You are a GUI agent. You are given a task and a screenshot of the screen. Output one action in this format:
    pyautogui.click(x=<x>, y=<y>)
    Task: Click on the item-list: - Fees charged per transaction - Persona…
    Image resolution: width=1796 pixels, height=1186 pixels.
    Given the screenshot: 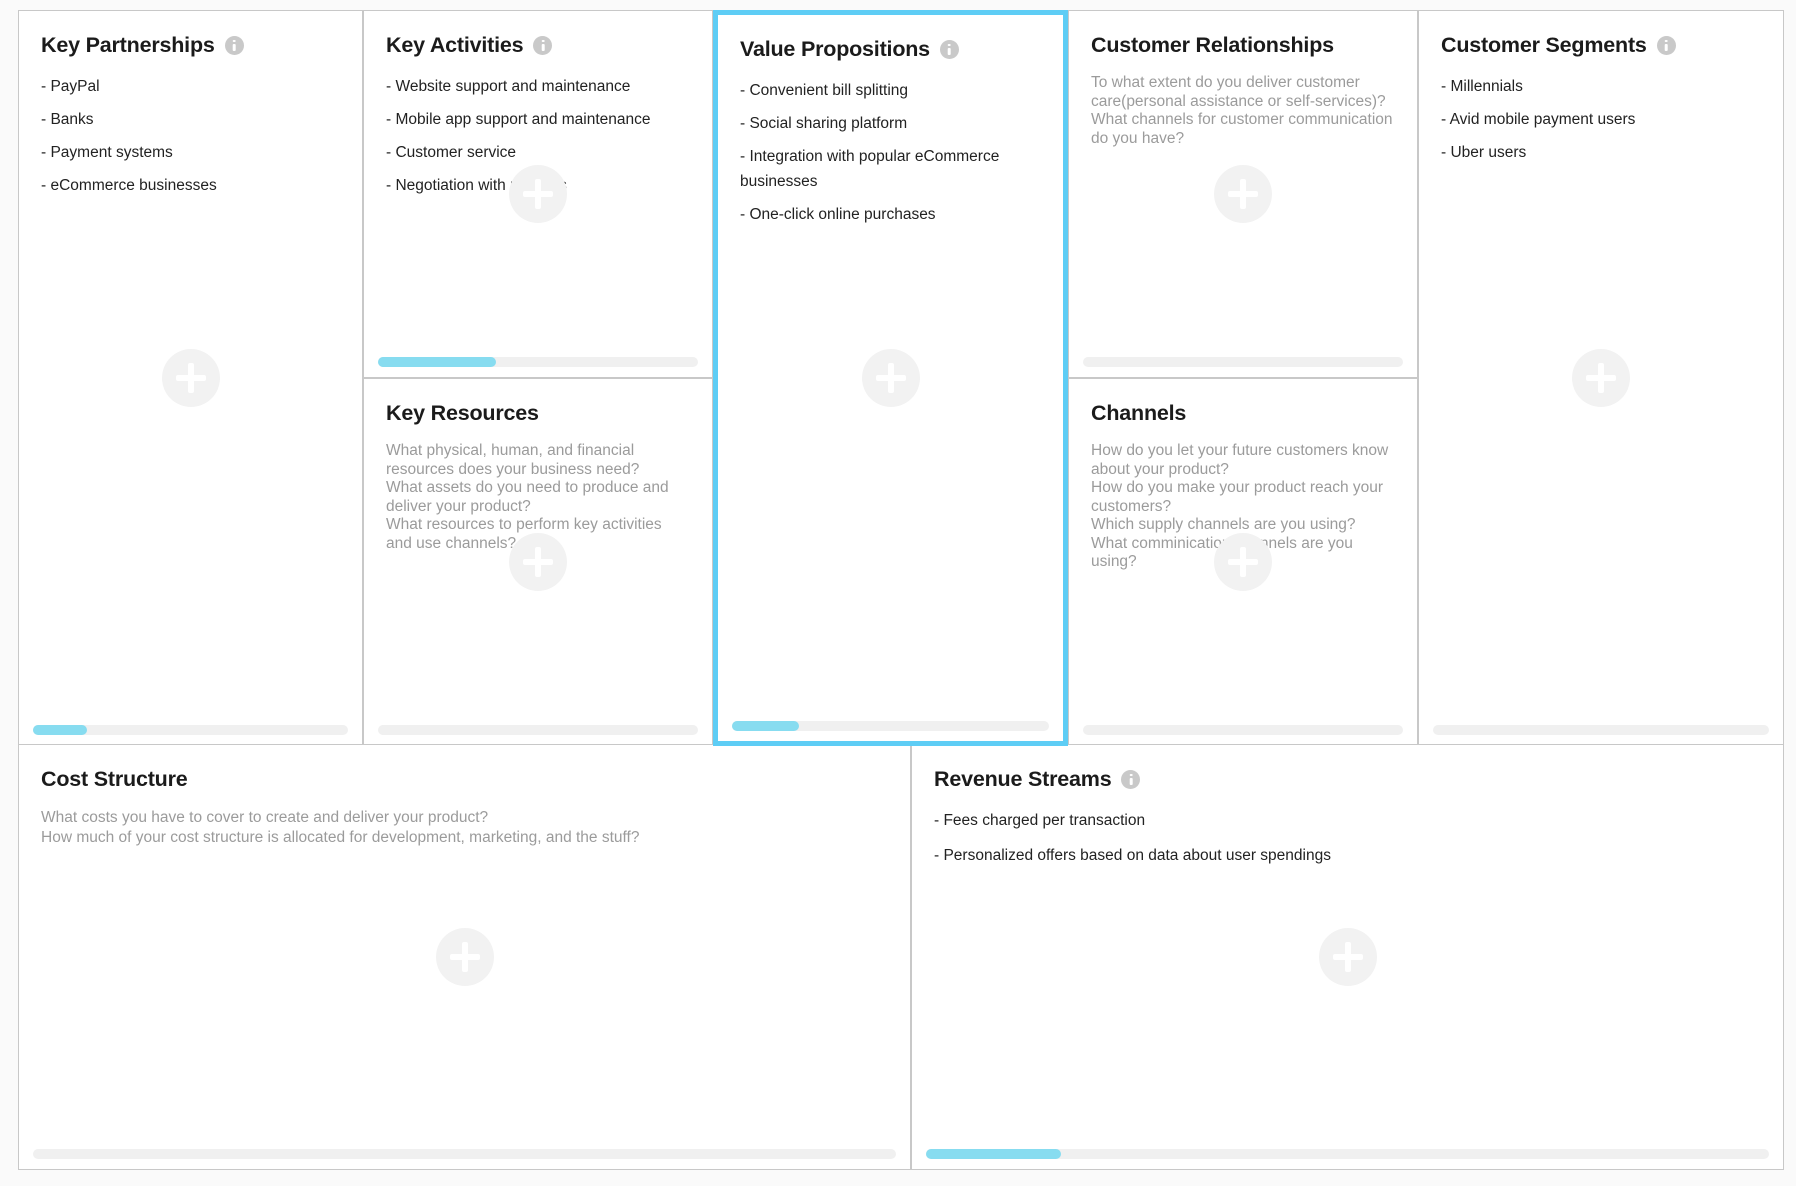 What is the action you would take?
    pyautogui.click(x=1347, y=838)
    